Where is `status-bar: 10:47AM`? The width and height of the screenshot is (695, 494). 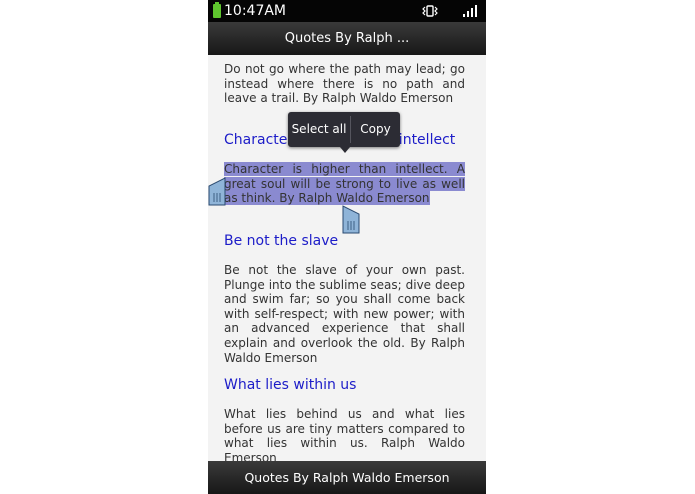
status-bar: 10:47AM is located at coordinates (347, 11).